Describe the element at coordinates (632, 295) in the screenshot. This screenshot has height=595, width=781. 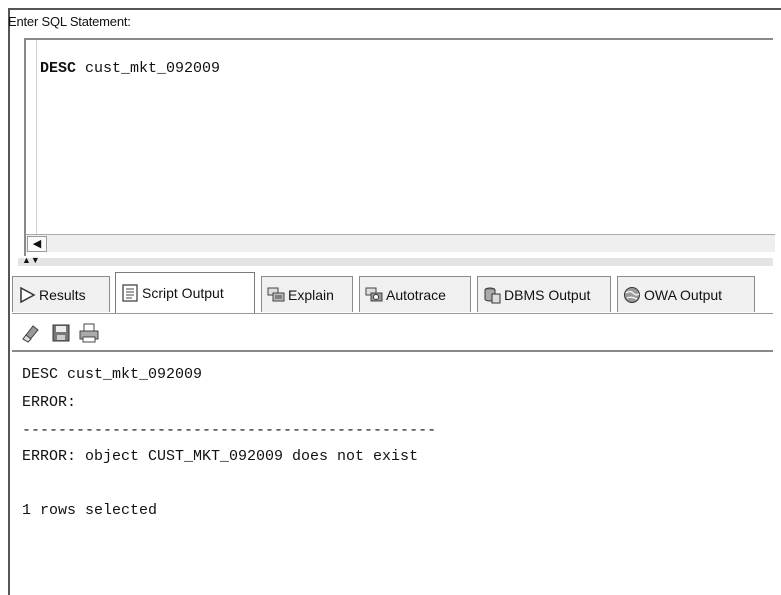
I see `owa-output-icon` at that location.